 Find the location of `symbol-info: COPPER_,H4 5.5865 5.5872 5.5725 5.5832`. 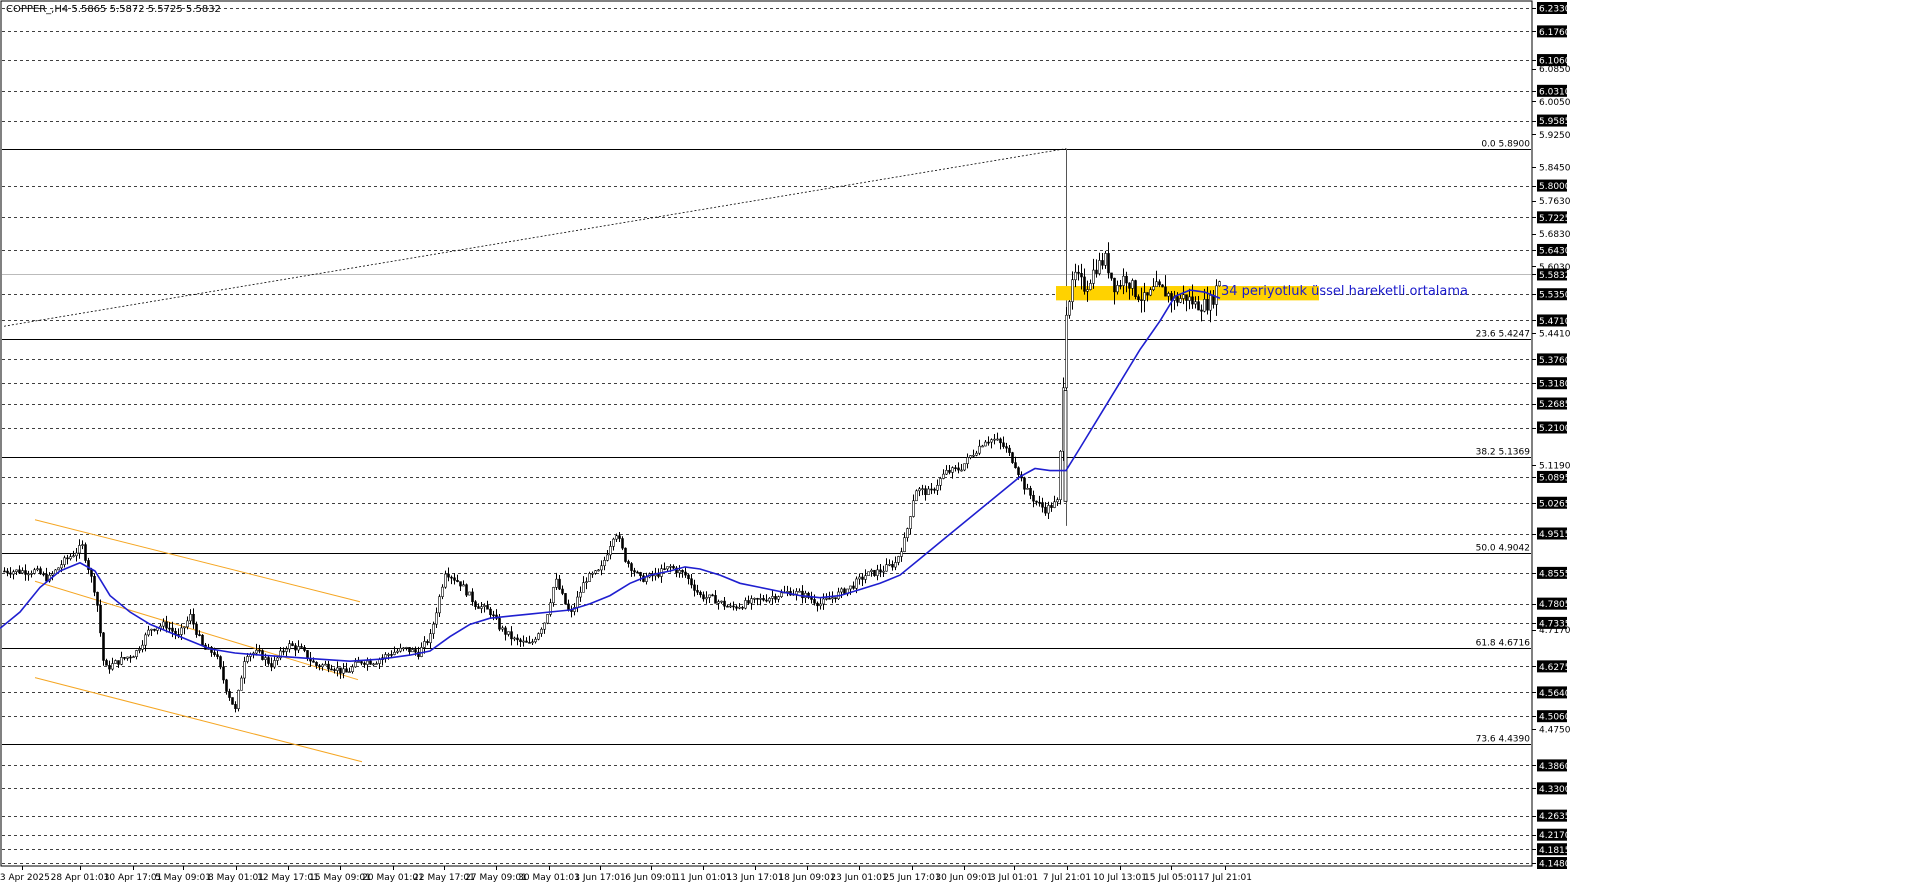

symbol-info: COPPER_,H4 5.5865 5.5872 5.5725 5.5832 is located at coordinates (113, 9).